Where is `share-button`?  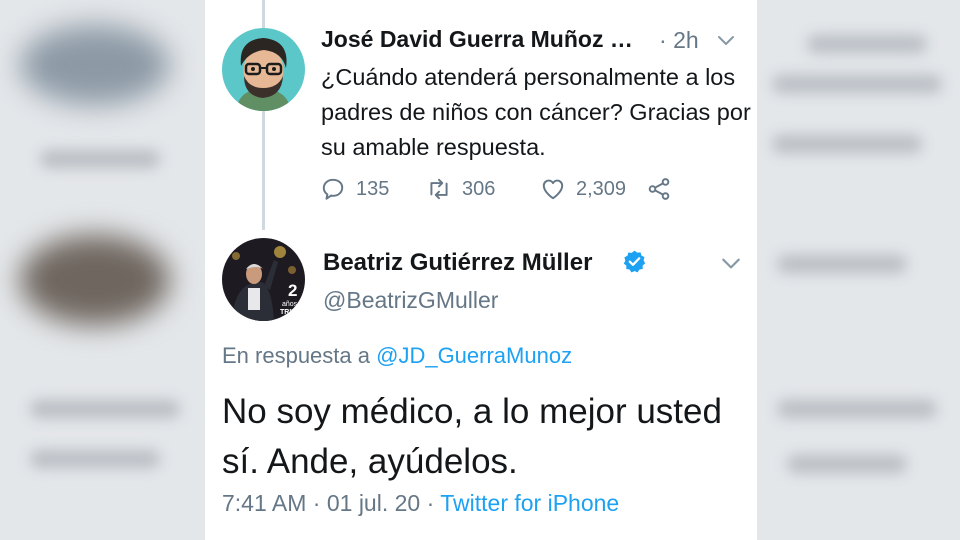 share-button is located at coordinates (659, 189).